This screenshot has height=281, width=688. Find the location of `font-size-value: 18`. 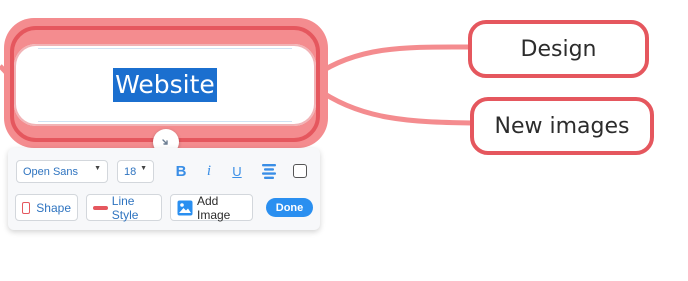

font-size-value: 18 is located at coordinates (130, 171).